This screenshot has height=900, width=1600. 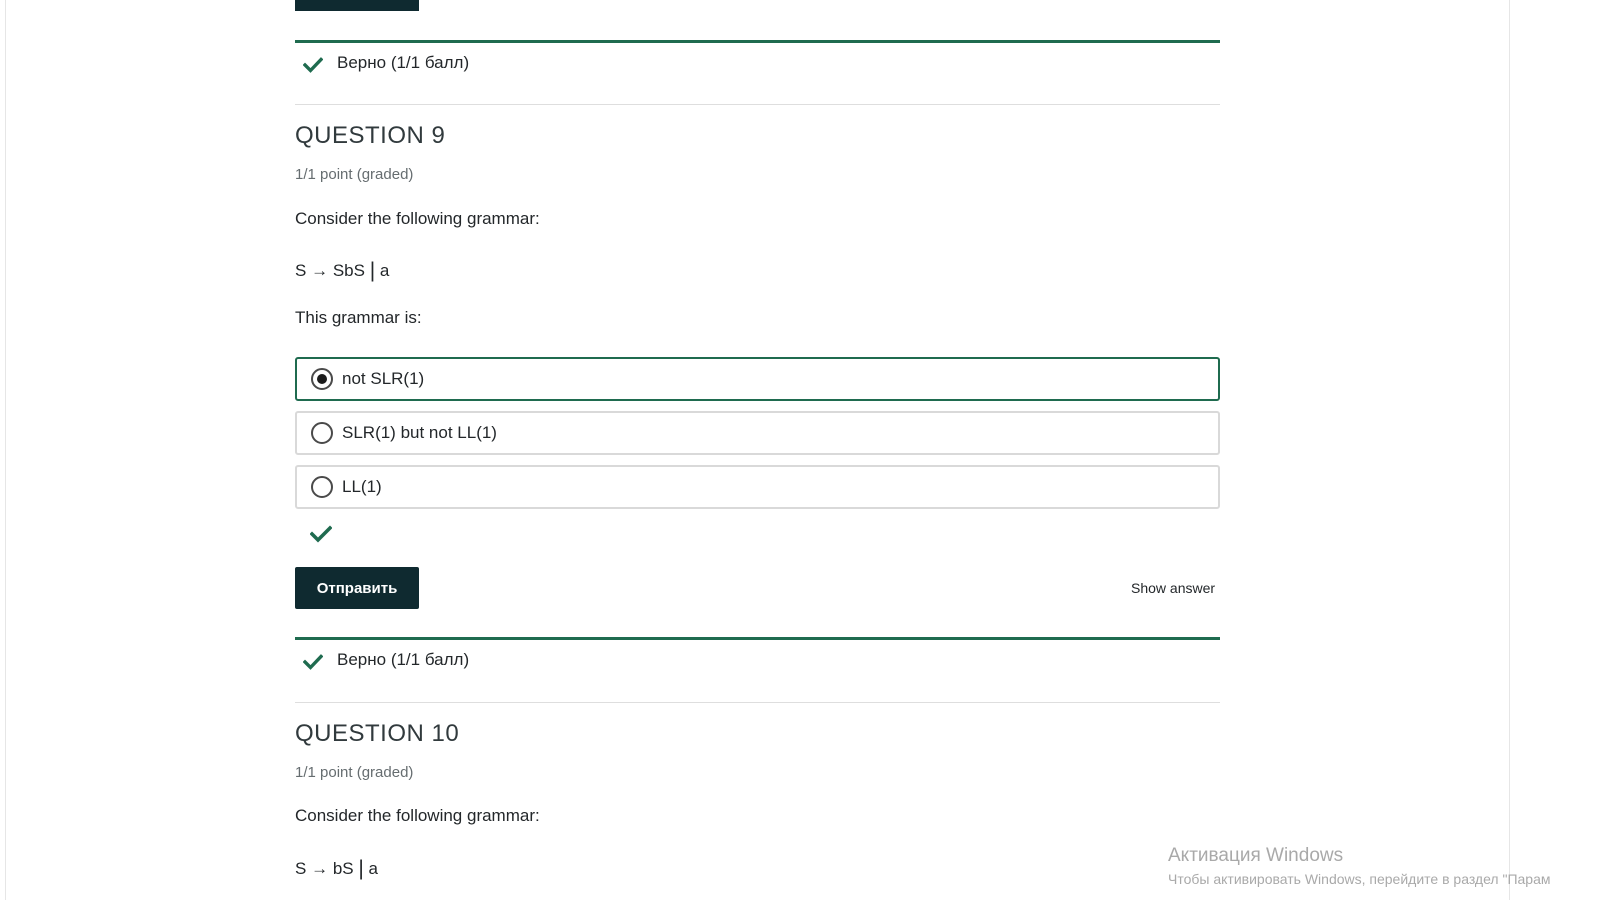 I want to click on option-label: not SLR(1), so click(x=383, y=378).